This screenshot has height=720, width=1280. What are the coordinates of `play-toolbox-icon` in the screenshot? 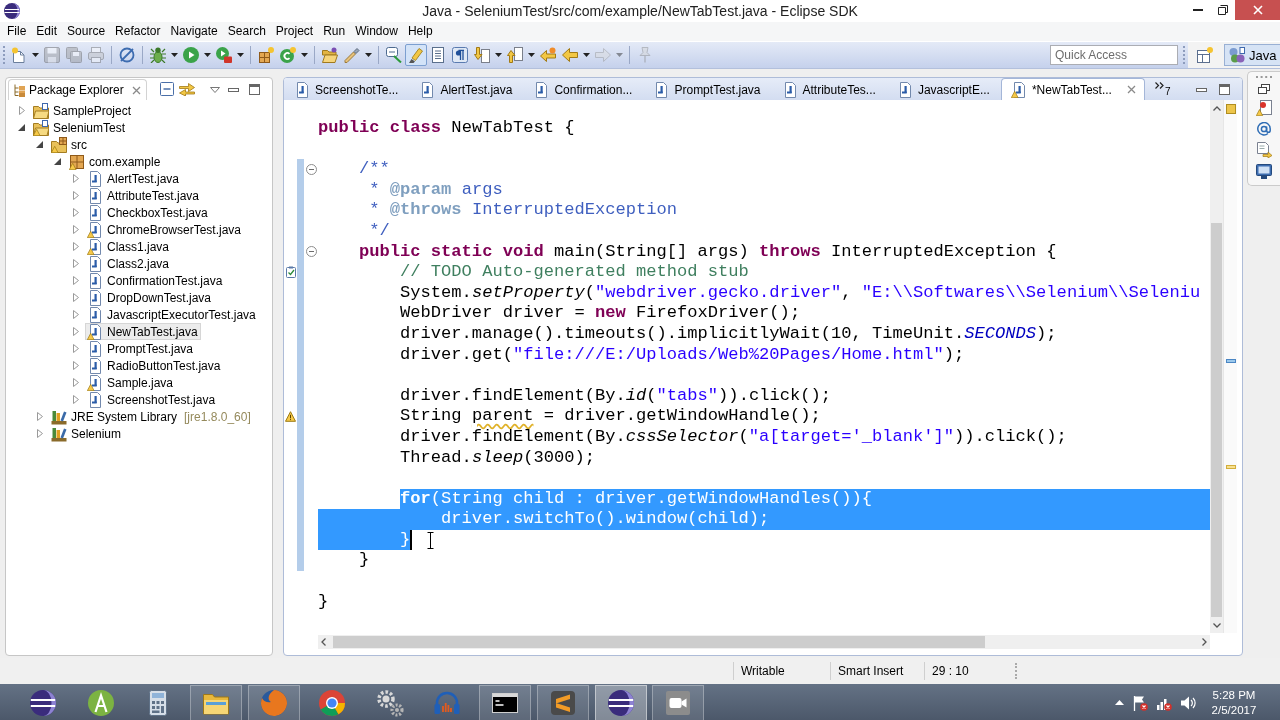 It's located at (224, 55).